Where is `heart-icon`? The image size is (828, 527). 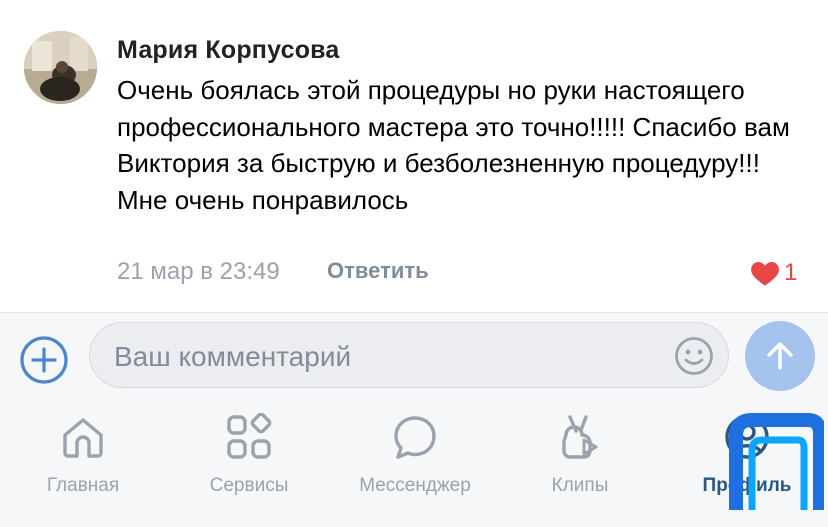 heart-icon is located at coordinates (765, 273).